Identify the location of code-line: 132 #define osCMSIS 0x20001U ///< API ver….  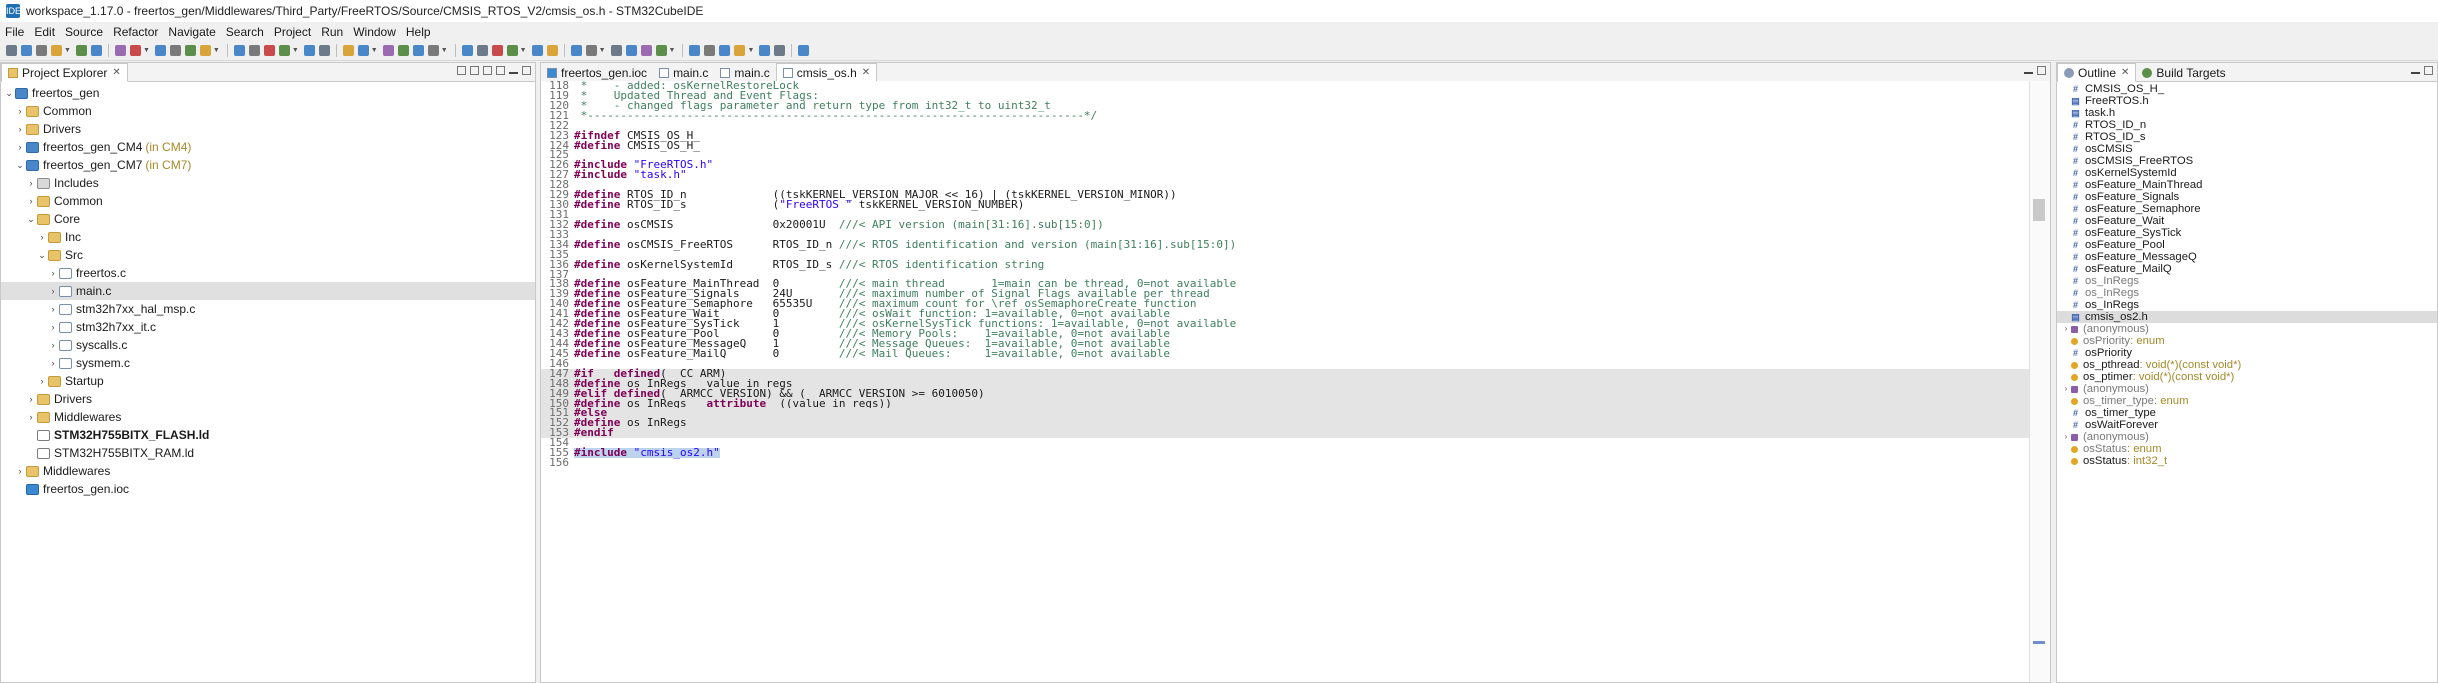
(1285, 224).